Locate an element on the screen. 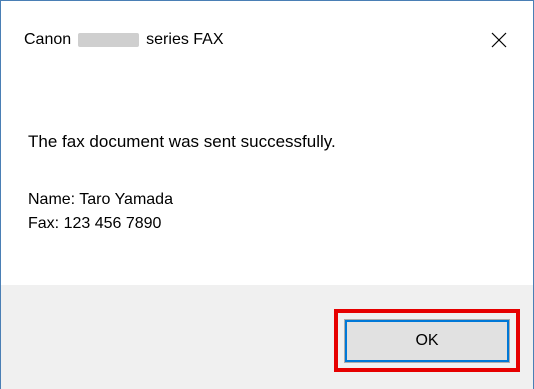 This screenshot has width=534, height=389. title-suffix: series FAX is located at coordinates (185, 39).